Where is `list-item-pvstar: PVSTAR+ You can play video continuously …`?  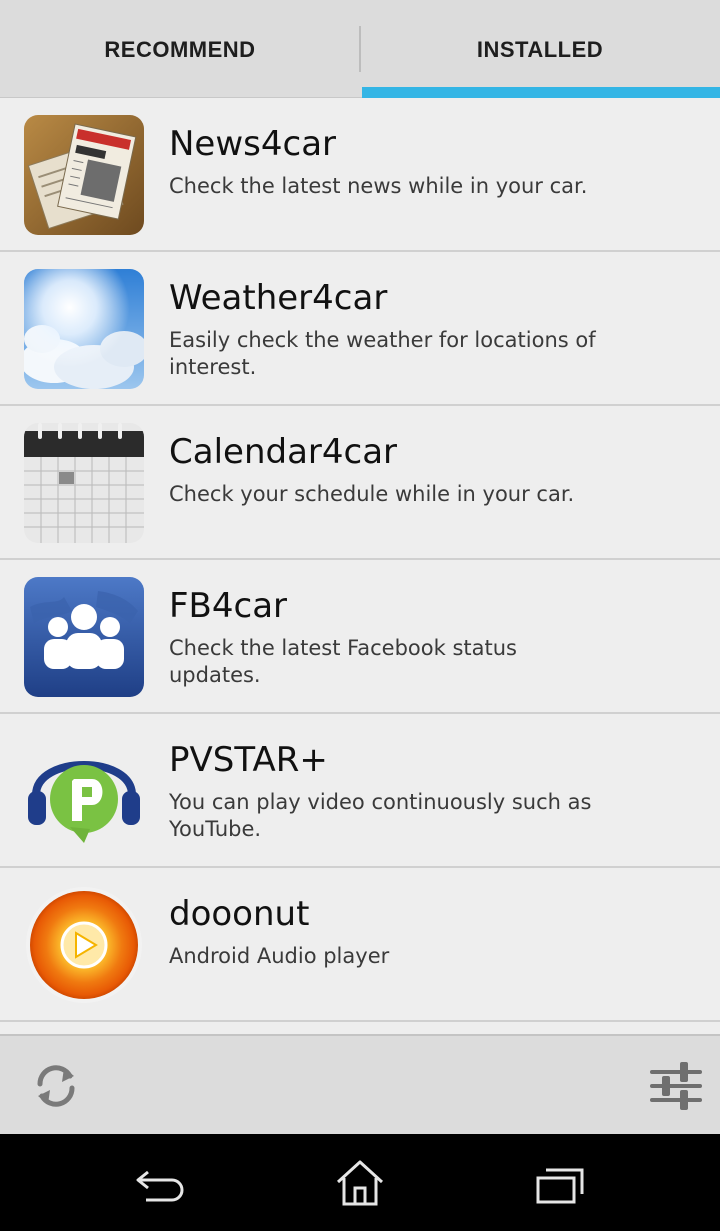
list-item-pvstar: PVSTAR+ You can play video continuously … is located at coordinates (360, 791).